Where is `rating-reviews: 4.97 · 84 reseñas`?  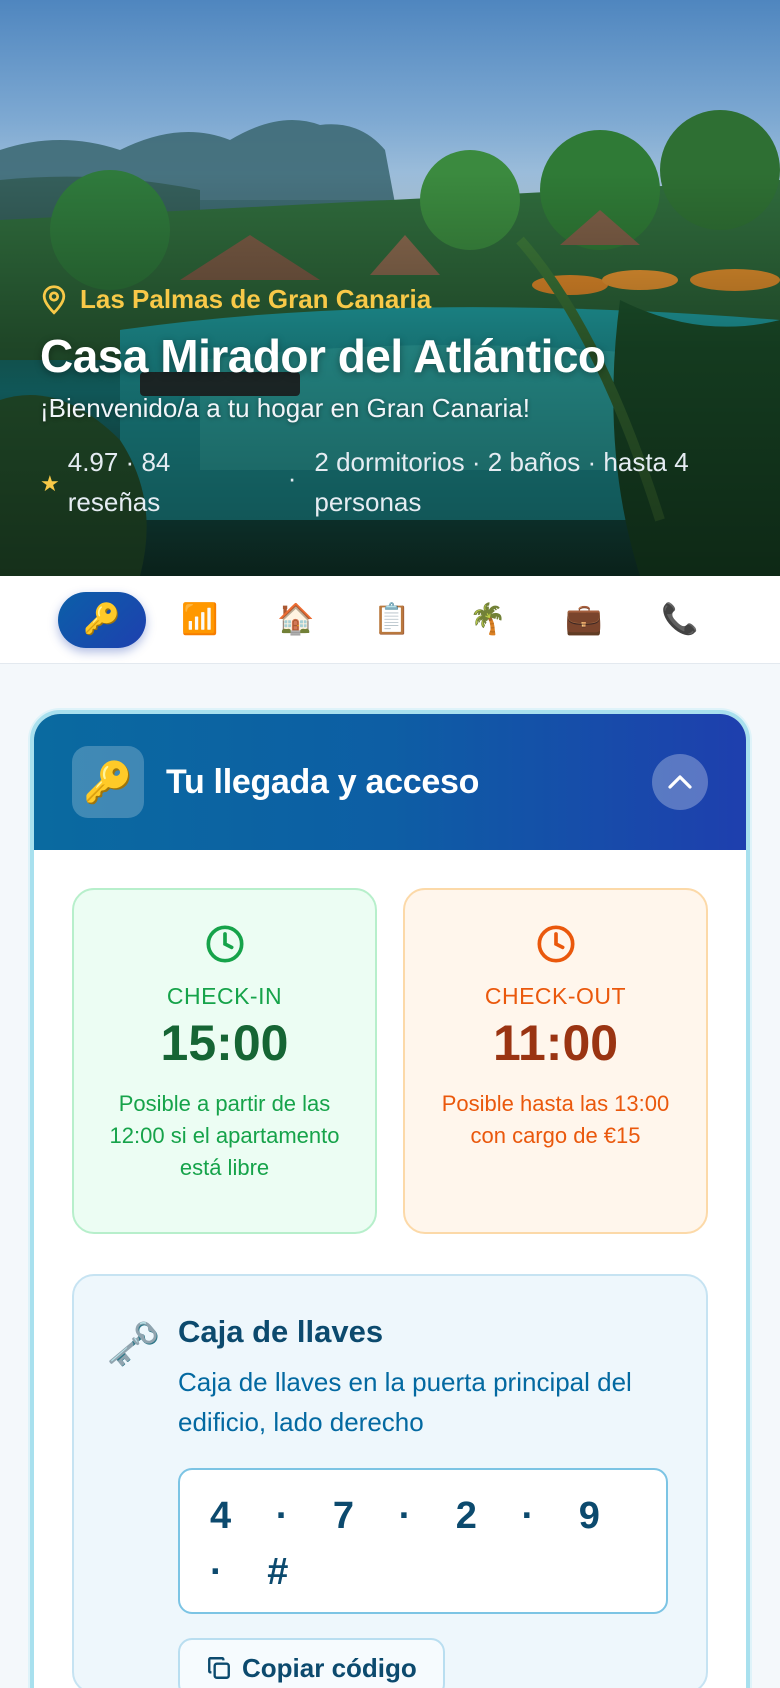 rating-reviews: 4.97 · 84 reseñas is located at coordinates (119, 482).